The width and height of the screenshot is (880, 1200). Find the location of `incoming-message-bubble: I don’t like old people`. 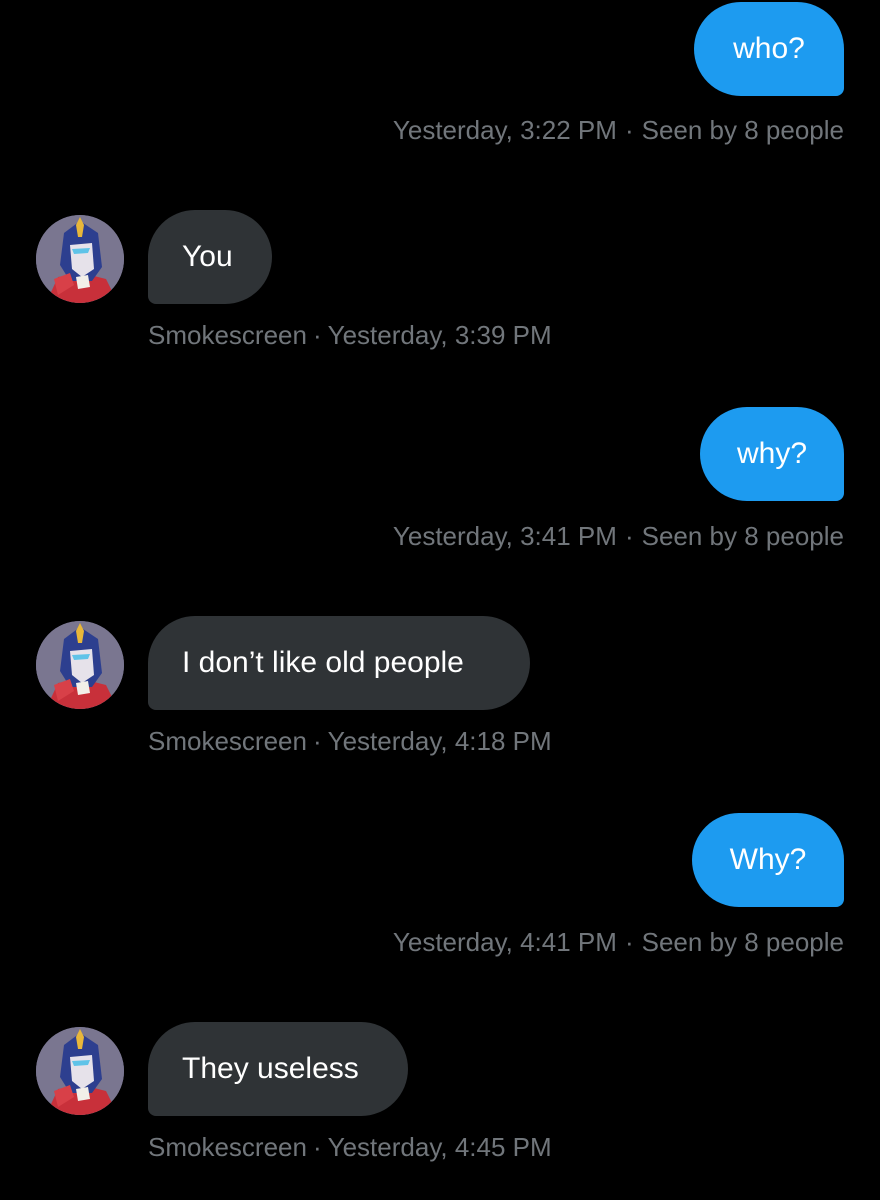

incoming-message-bubble: I don’t like old people is located at coordinates (339, 663).